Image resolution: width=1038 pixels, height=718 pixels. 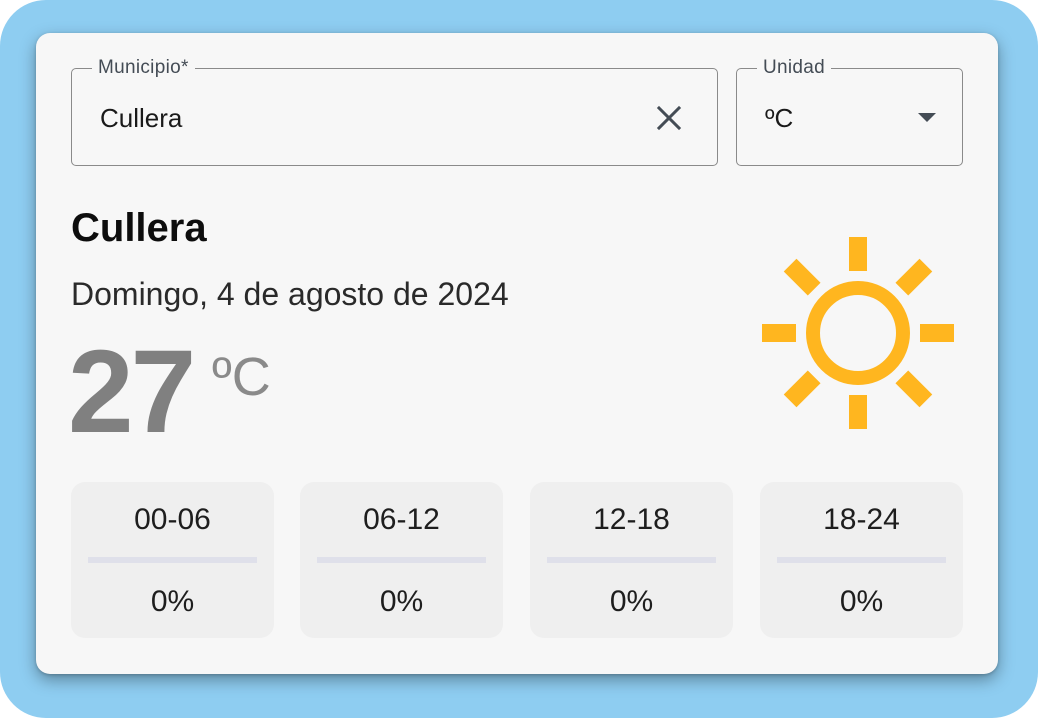 What do you see at coordinates (927, 117) in the screenshot?
I see `caret-down-icon` at bounding box center [927, 117].